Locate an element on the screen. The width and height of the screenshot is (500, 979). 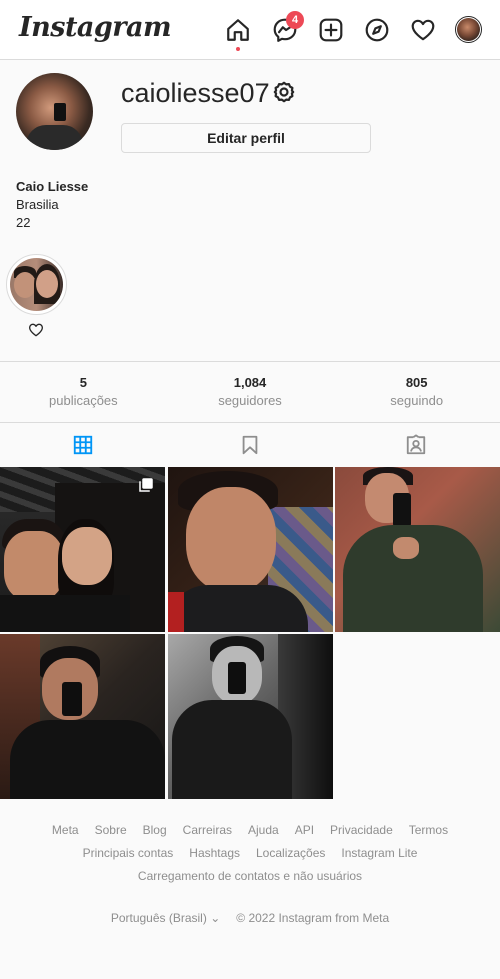
profile-full-name: Caio Liesse is located at coordinates (52, 186).